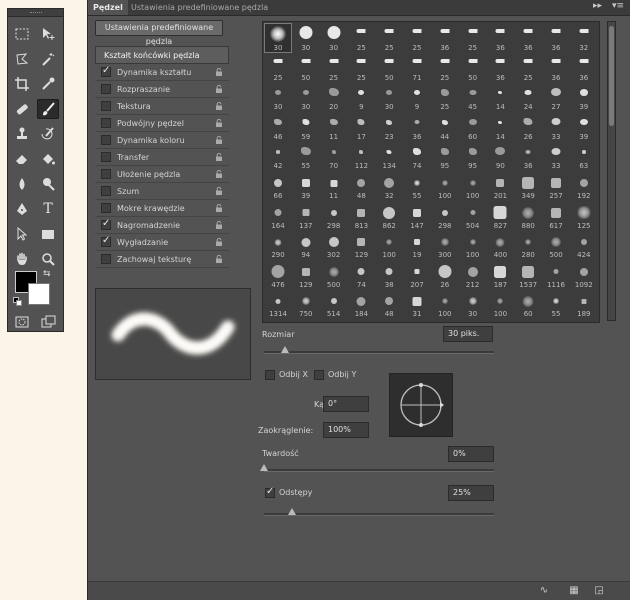 Image resolution: width=630 pixels, height=600 pixels. What do you see at coordinates (421, 405) in the screenshot?
I see `angle-roundness-widget` at bounding box center [421, 405].